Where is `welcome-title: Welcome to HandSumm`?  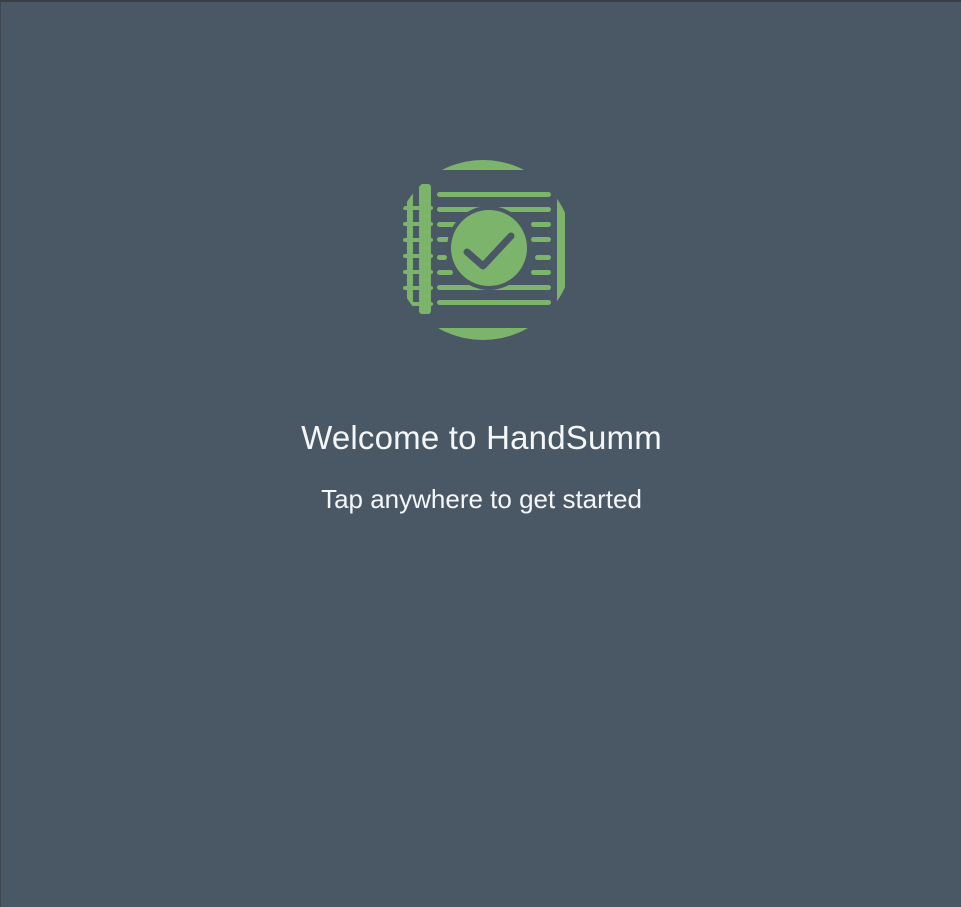 welcome-title: Welcome to HandSumm is located at coordinates (481, 437).